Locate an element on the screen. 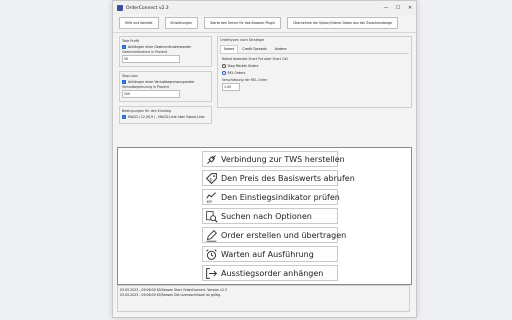  pencil-icon is located at coordinates (212, 235).